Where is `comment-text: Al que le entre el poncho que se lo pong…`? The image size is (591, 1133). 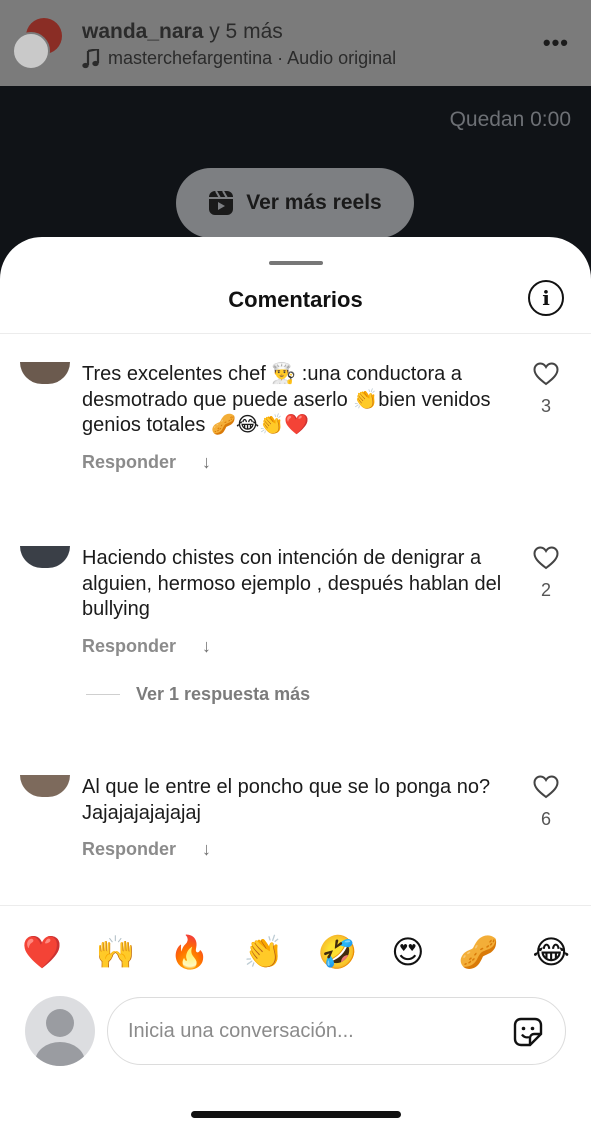
comment-text: Al que le entre el poncho que se lo pong… is located at coordinates (286, 800).